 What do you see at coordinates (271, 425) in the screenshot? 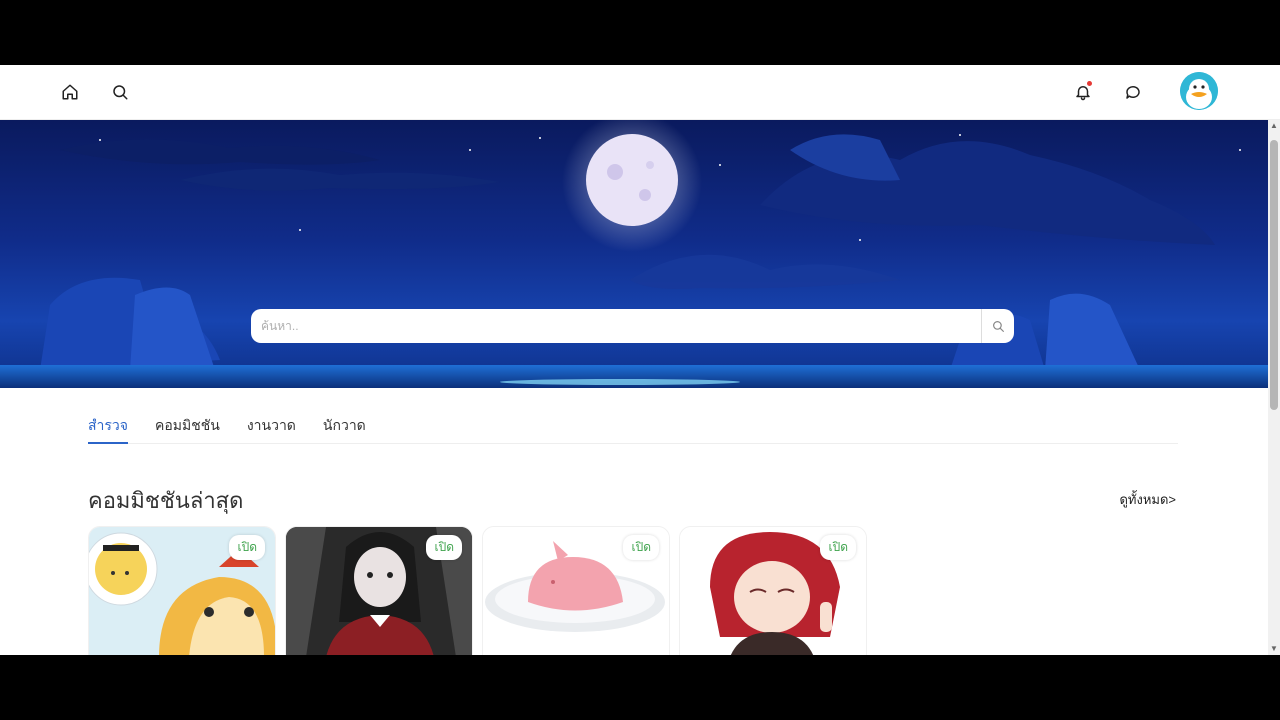
I see `tab-artworks: งานวาด` at bounding box center [271, 425].